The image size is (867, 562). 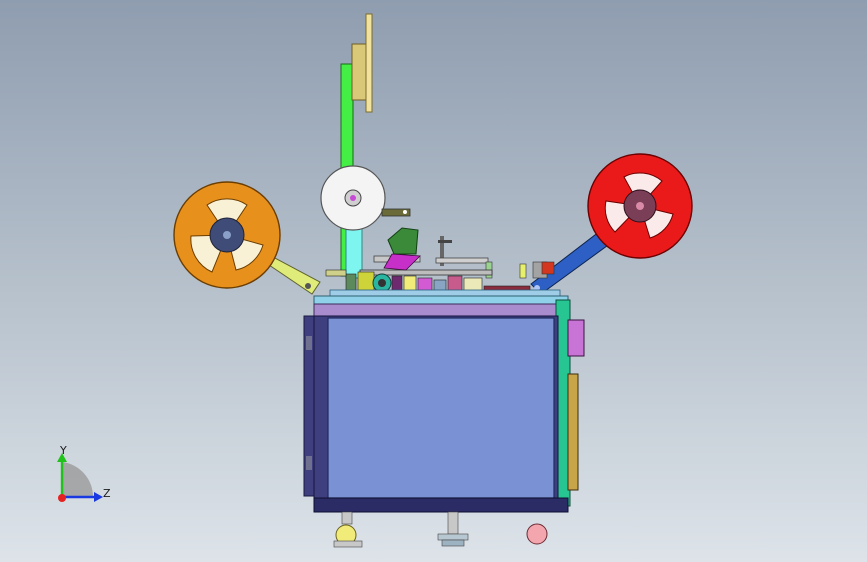 What do you see at coordinates (365, 198) in the screenshot?
I see `center-reel` at bounding box center [365, 198].